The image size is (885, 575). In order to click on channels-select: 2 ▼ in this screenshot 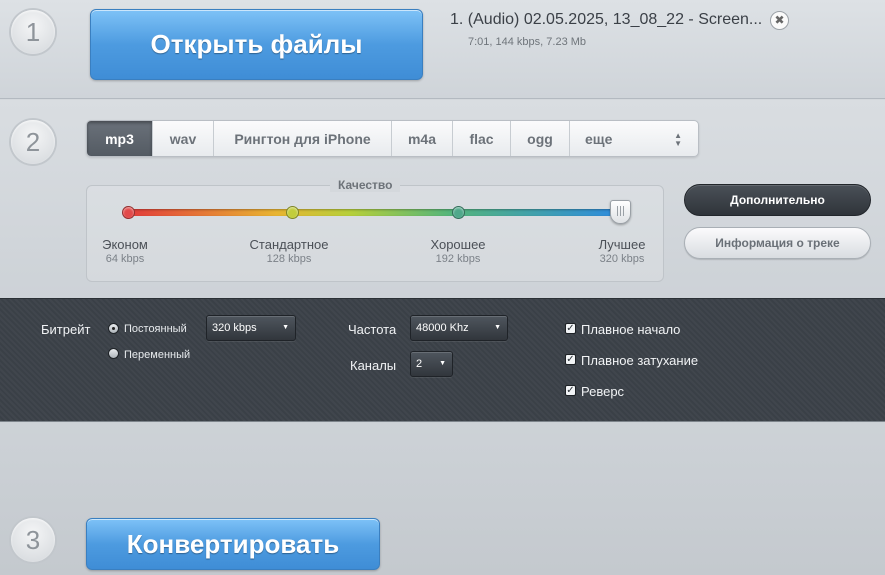, I will do `click(431, 364)`.